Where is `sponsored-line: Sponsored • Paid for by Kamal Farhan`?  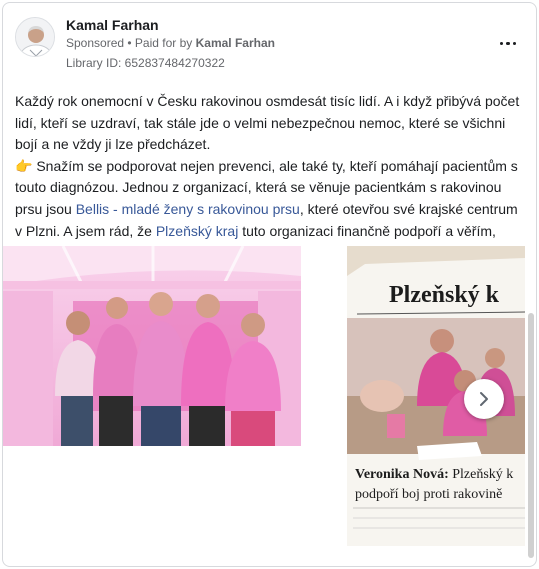 sponsored-line: Sponsored • Paid for by Kamal Farhan is located at coordinates (170, 43).